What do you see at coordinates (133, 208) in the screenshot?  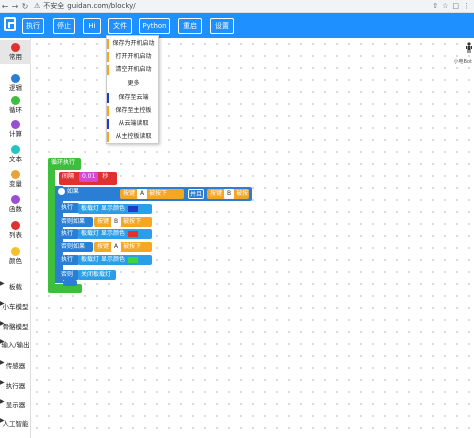 I see `color-swatch-blue` at bounding box center [133, 208].